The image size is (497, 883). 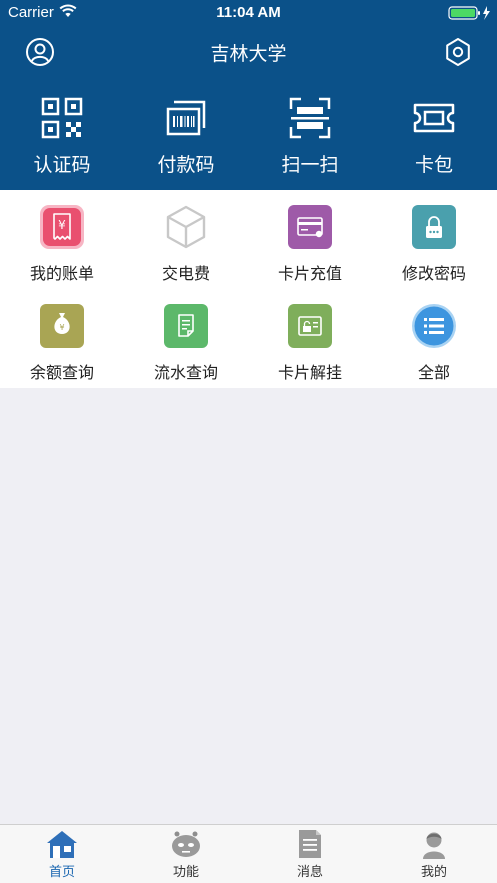 What do you see at coordinates (434, 845) in the screenshot?
I see `profile-icon` at bounding box center [434, 845].